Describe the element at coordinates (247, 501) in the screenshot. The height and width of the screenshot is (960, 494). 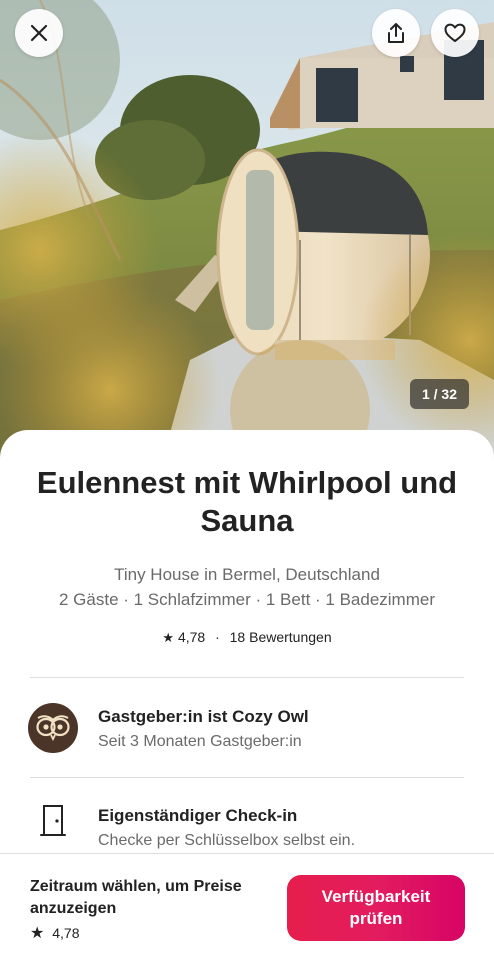
I see `listing-title: Eulennest mit Whirlpool und Sauna` at that location.